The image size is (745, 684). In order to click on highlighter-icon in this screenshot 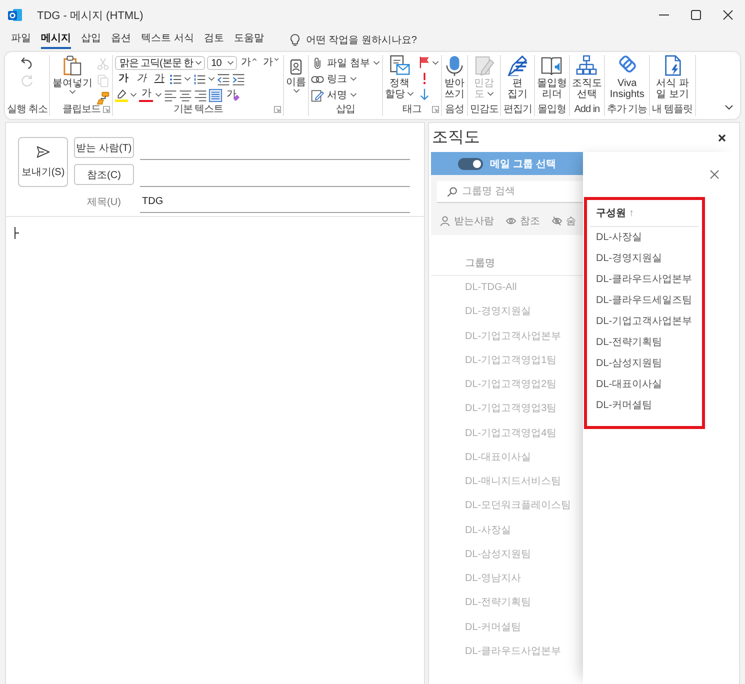, I will do `click(121, 95)`.